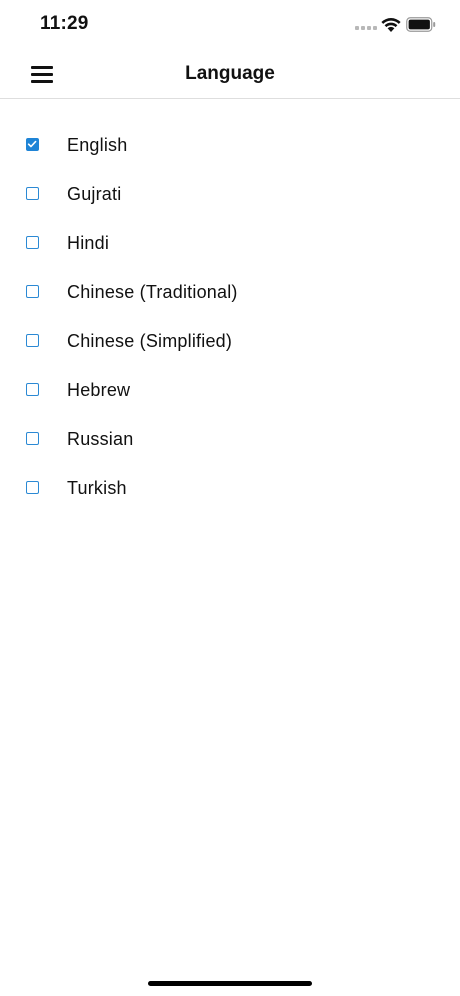 Image resolution: width=460 pixels, height=996 pixels. What do you see at coordinates (391, 24) in the screenshot?
I see `wifi-icon` at bounding box center [391, 24].